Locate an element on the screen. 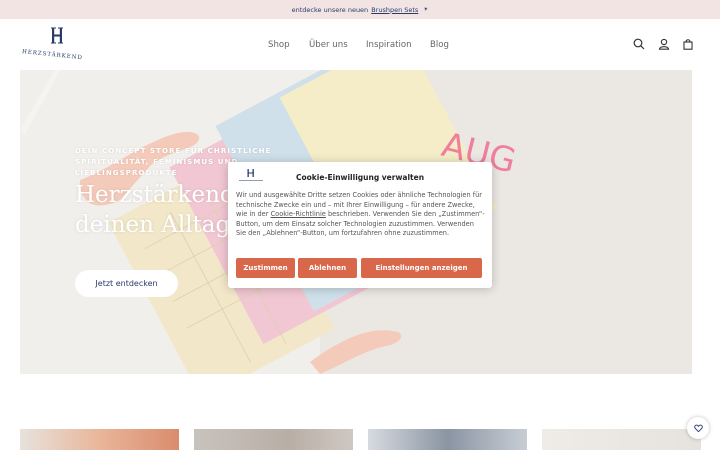  account-icon is located at coordinates (664, 44).